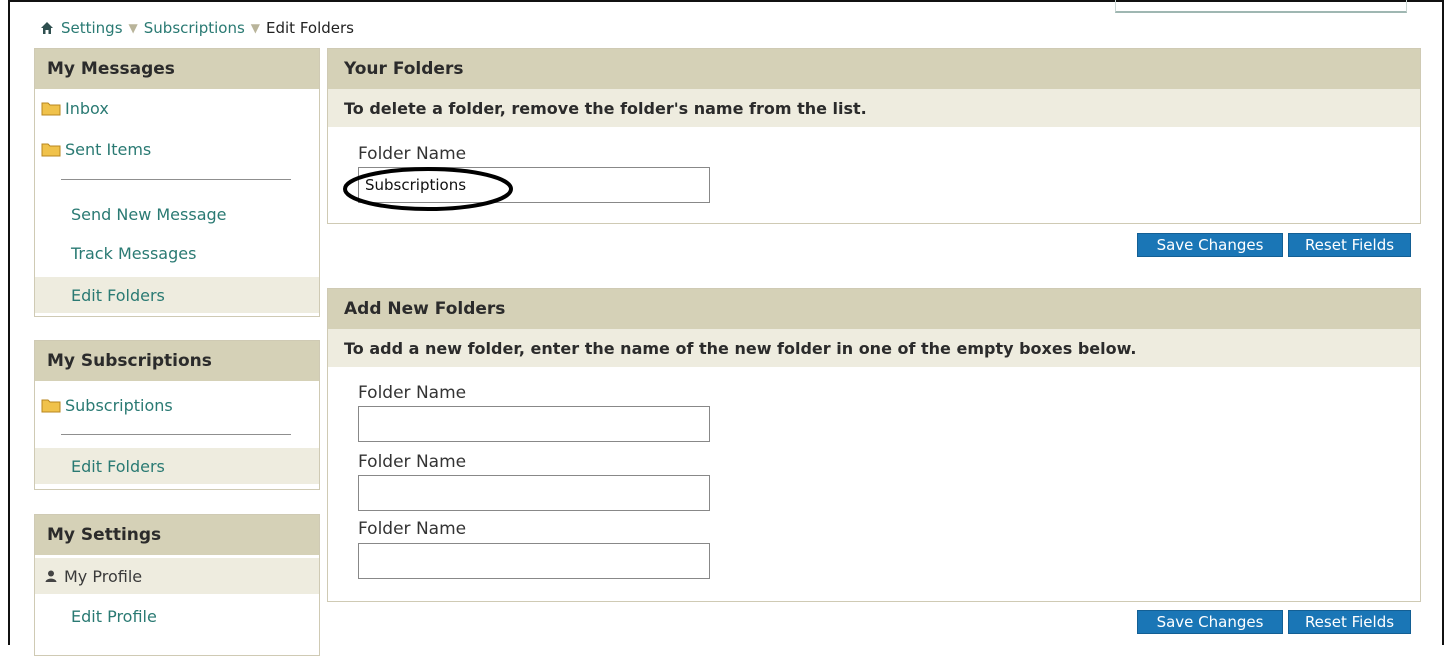 This screenshot has height=656, width=1450. What do you see at coordinates (177, 295) in the screenshot?
I see `sidebar-item-edit-folders: Edit Folders` at bounding box center [177, 295].